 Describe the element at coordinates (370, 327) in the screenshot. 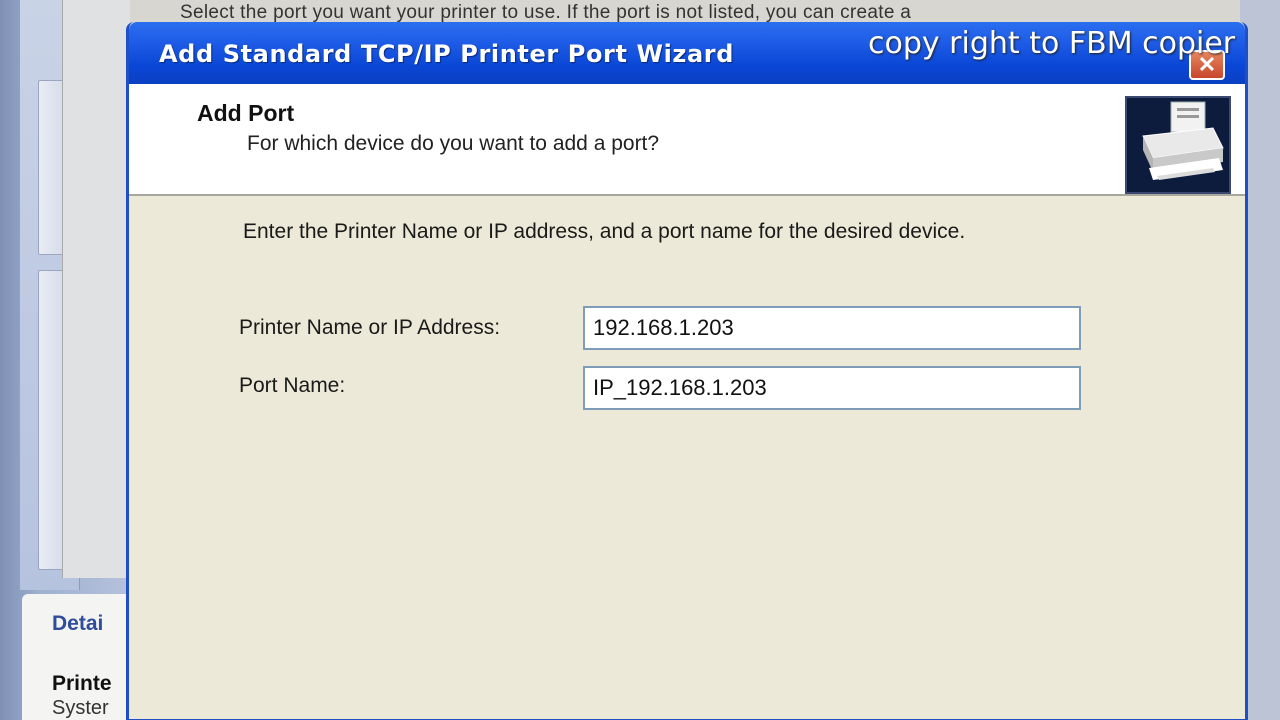

I see `printer-name-label: Printer Name or IP Address:` at that location.